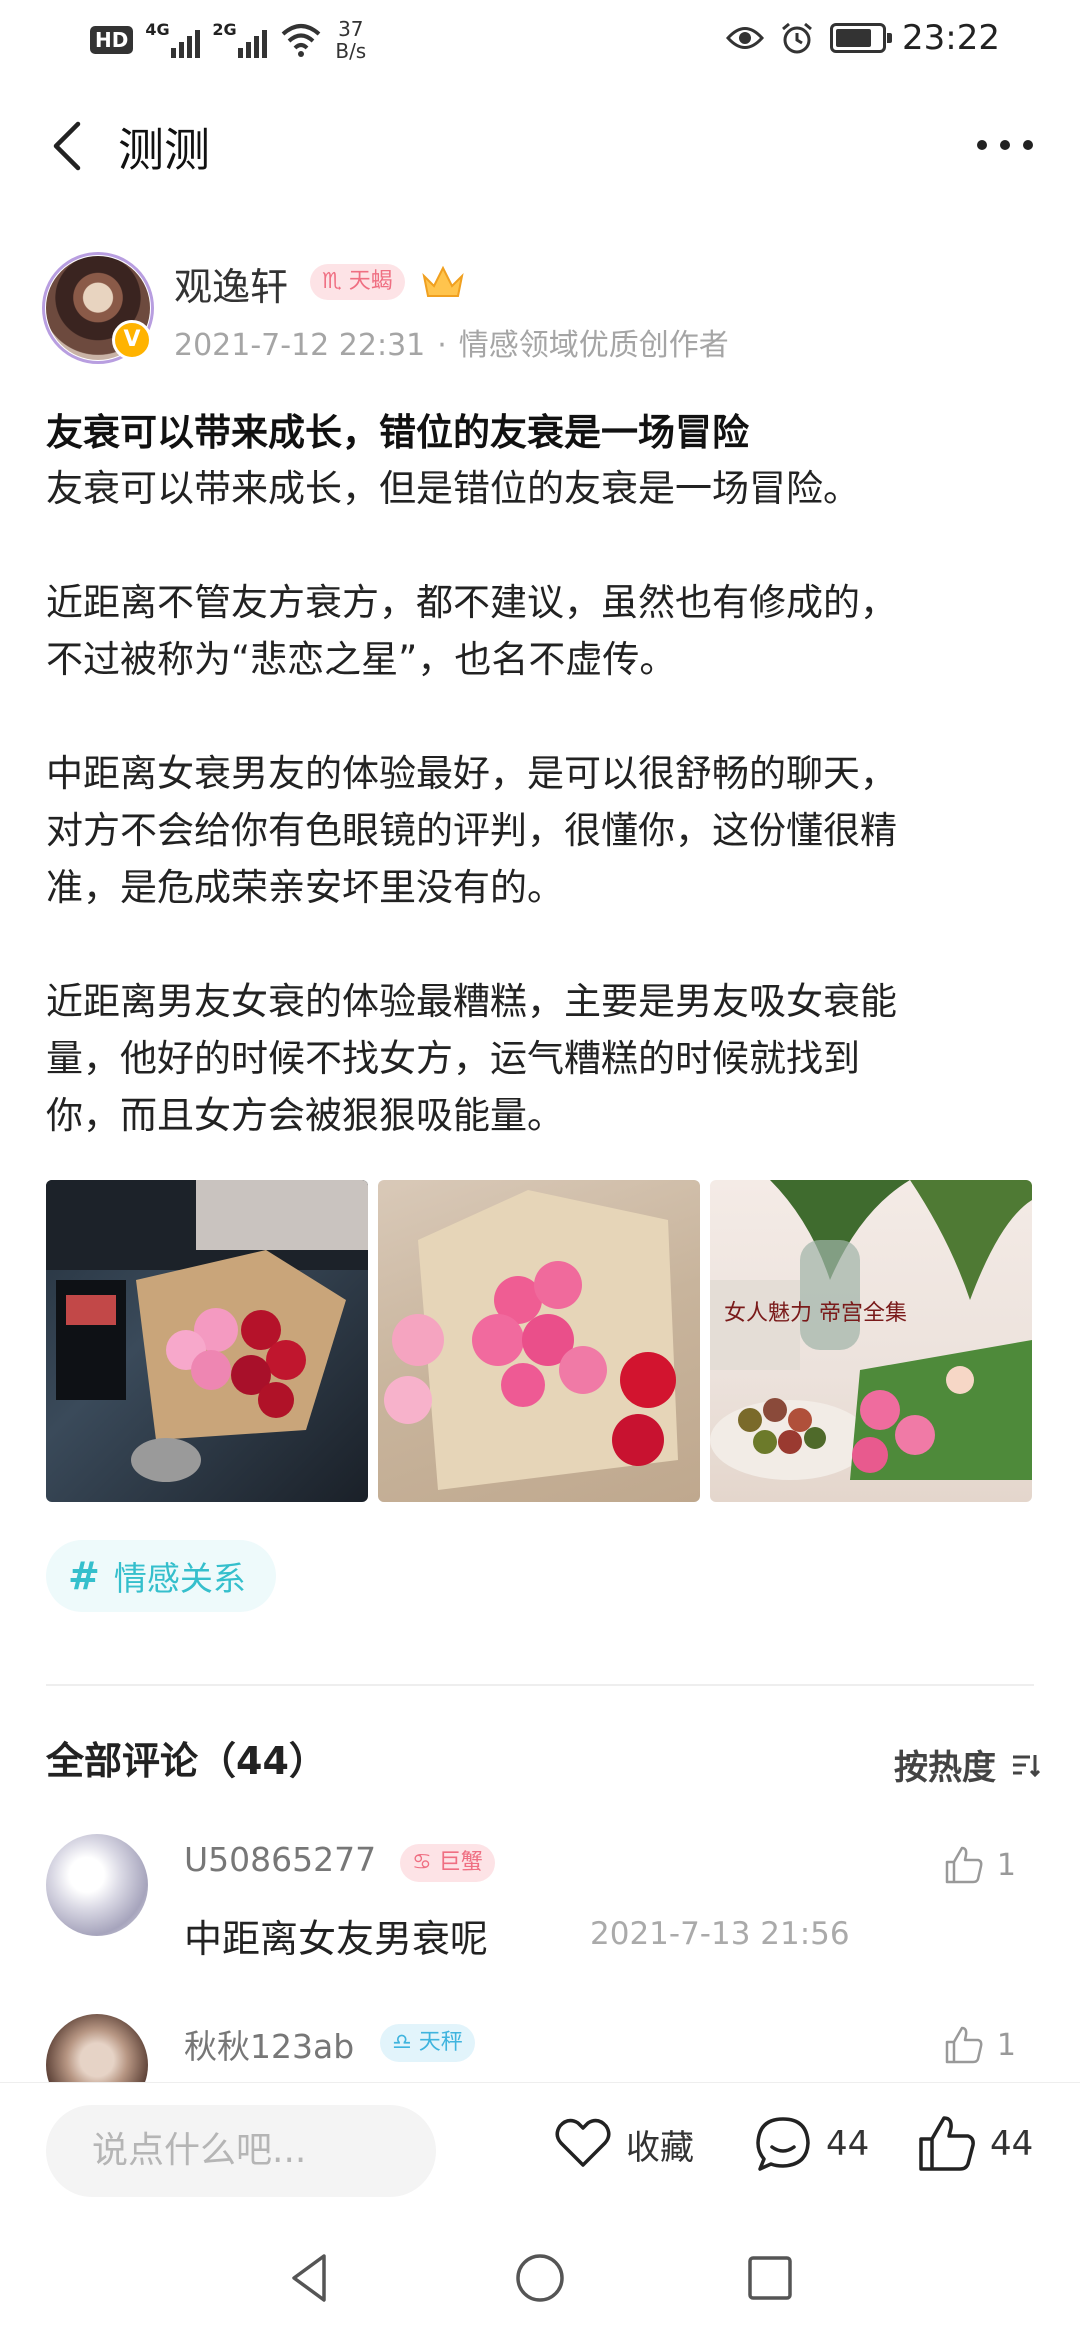  What do you see at coordinates (1026, 1765) in the screenshot?
I see `sort-icon` at bounding box center [1026, 1765].